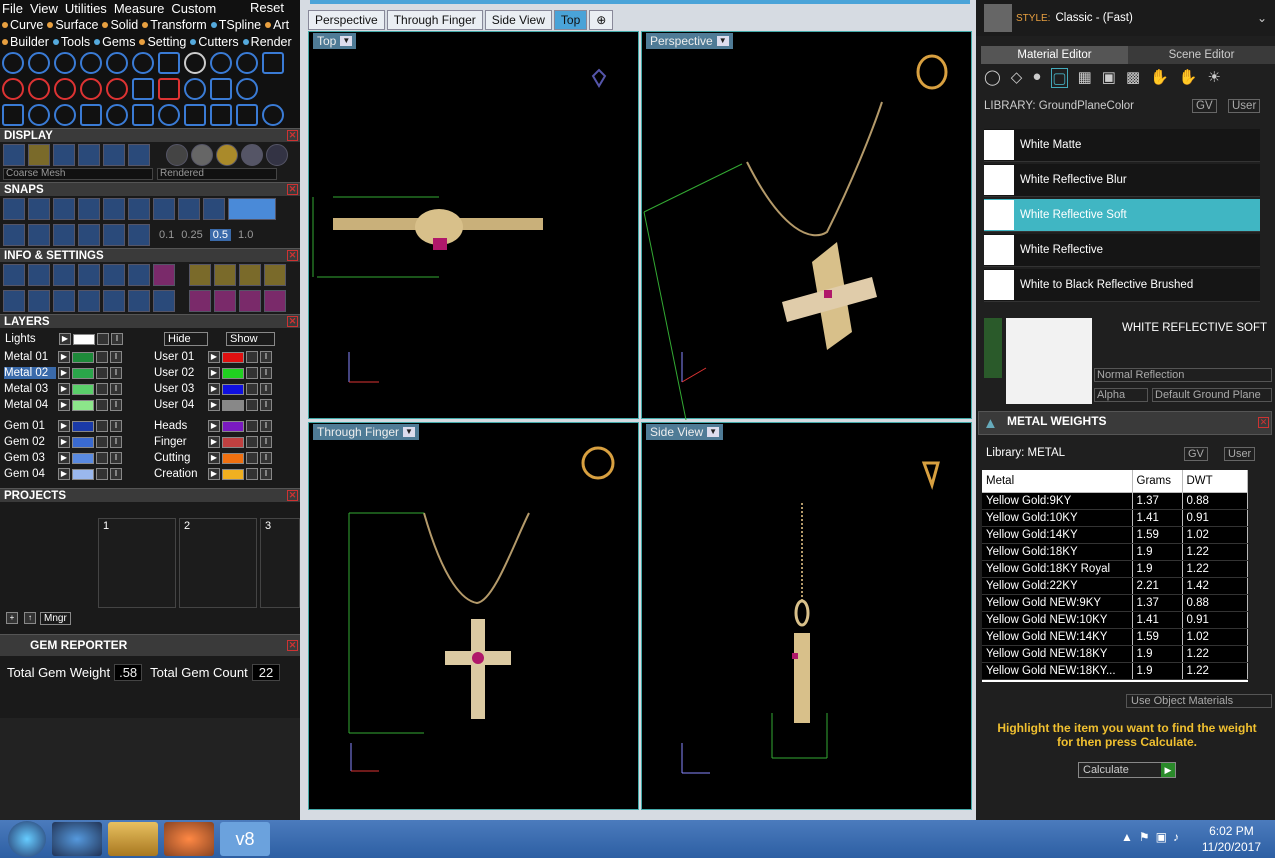 This screenshot has width=1275, height=858. Describe the element at coordinates (30, 426) in the screenshot. I see `layer-name: Gem 01` at that location.